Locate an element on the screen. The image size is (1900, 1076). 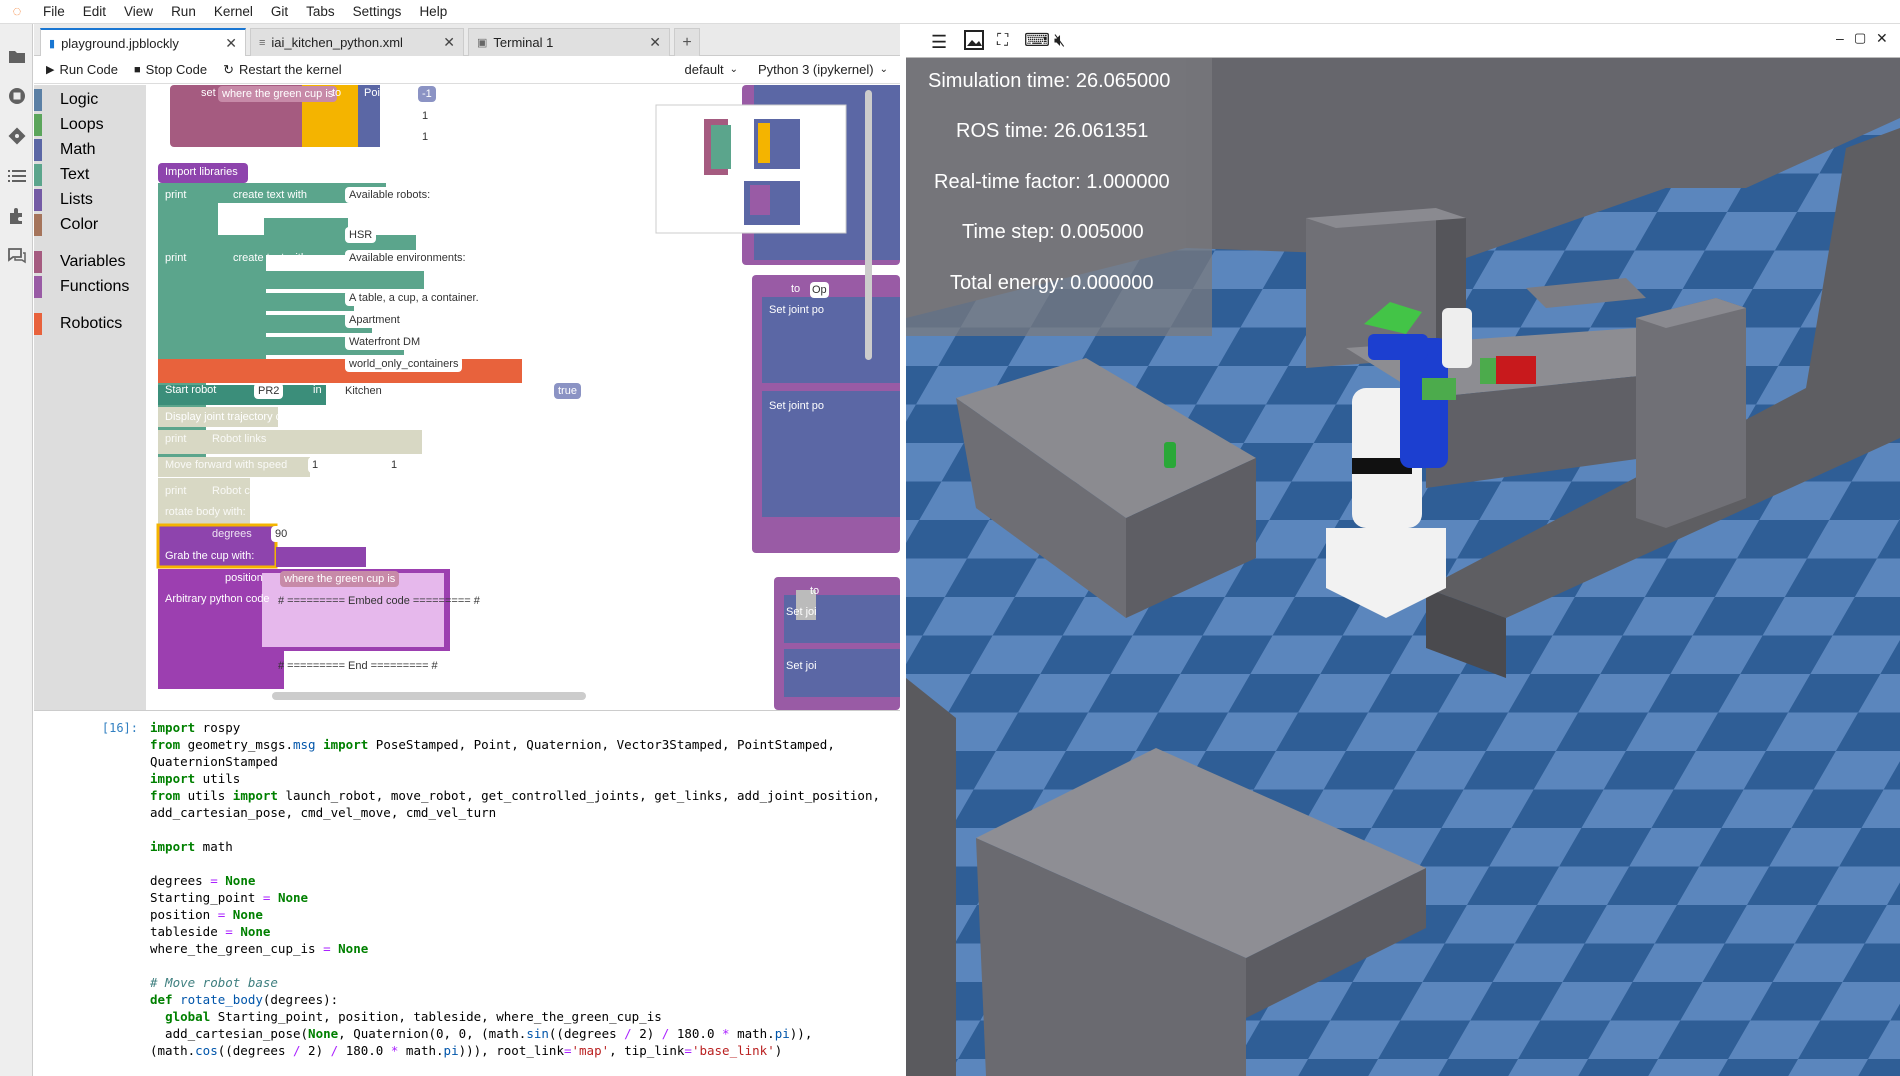
git-icon is located at coordinates (16, 136).